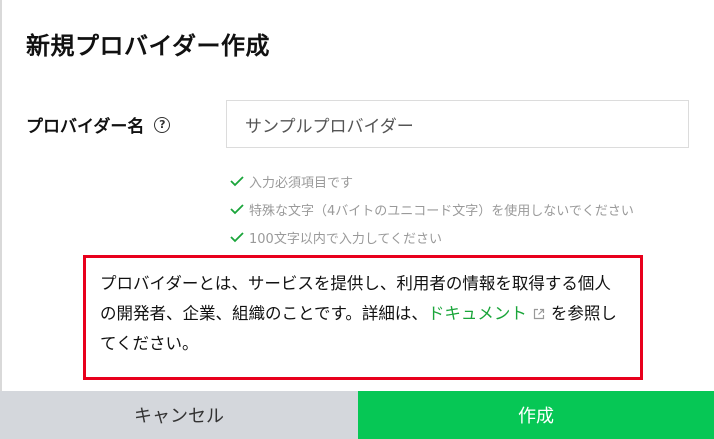  I want to click on provider-name-label-row: プロバイダー名 ?, so click(98, 124).